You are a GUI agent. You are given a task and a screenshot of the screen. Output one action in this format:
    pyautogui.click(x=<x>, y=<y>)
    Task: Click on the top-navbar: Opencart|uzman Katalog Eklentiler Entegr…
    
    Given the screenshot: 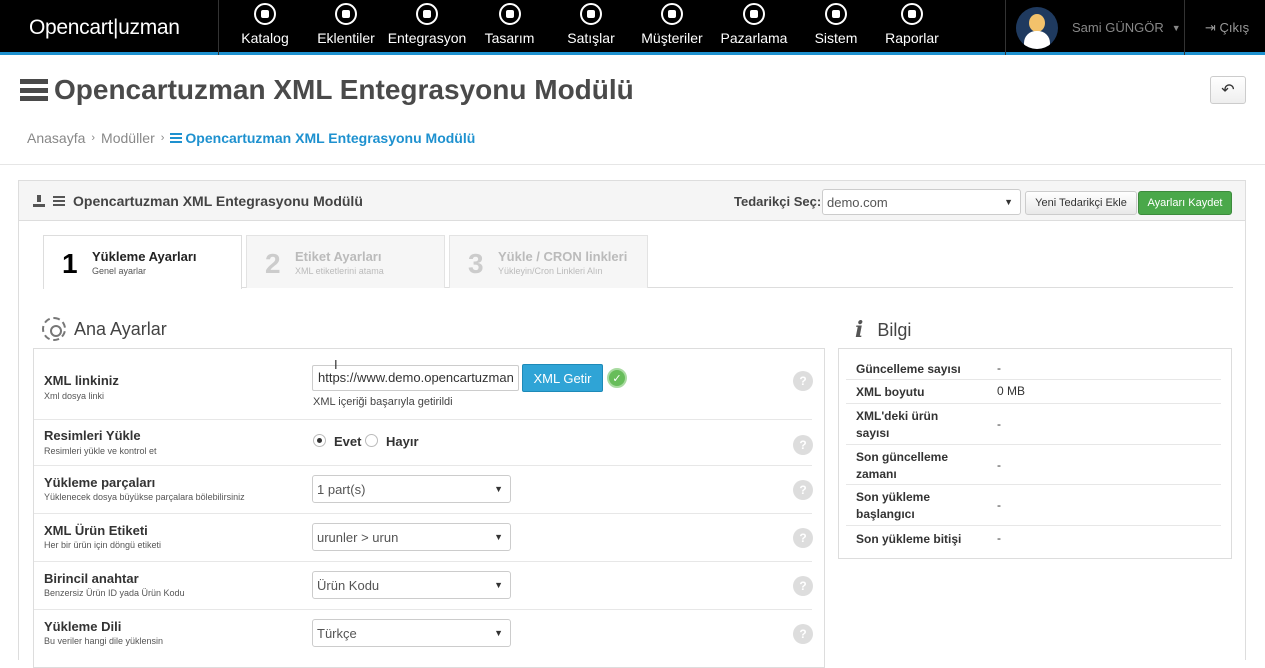 What is the action you would take?
    pyautogui.click(x=632, y=27)
    